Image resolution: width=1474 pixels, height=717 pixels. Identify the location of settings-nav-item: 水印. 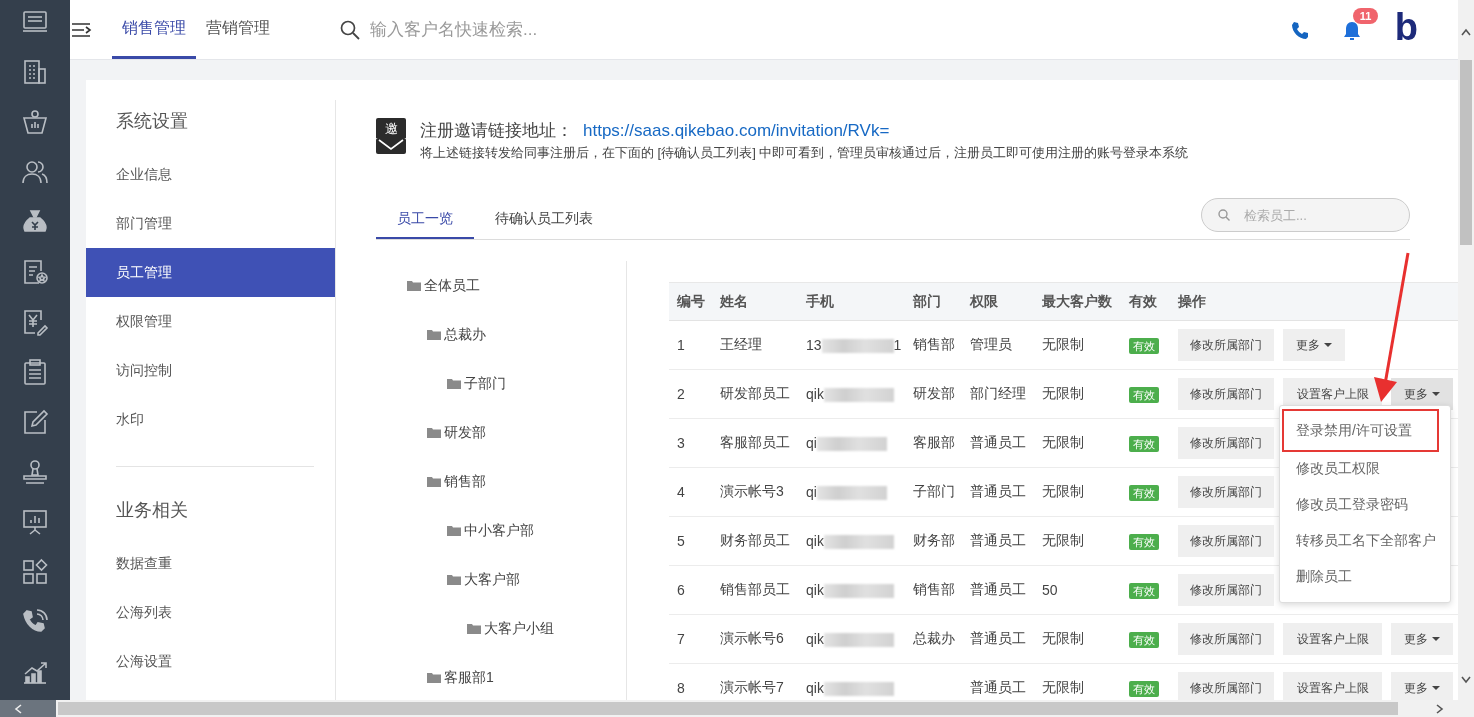
(210, 419).